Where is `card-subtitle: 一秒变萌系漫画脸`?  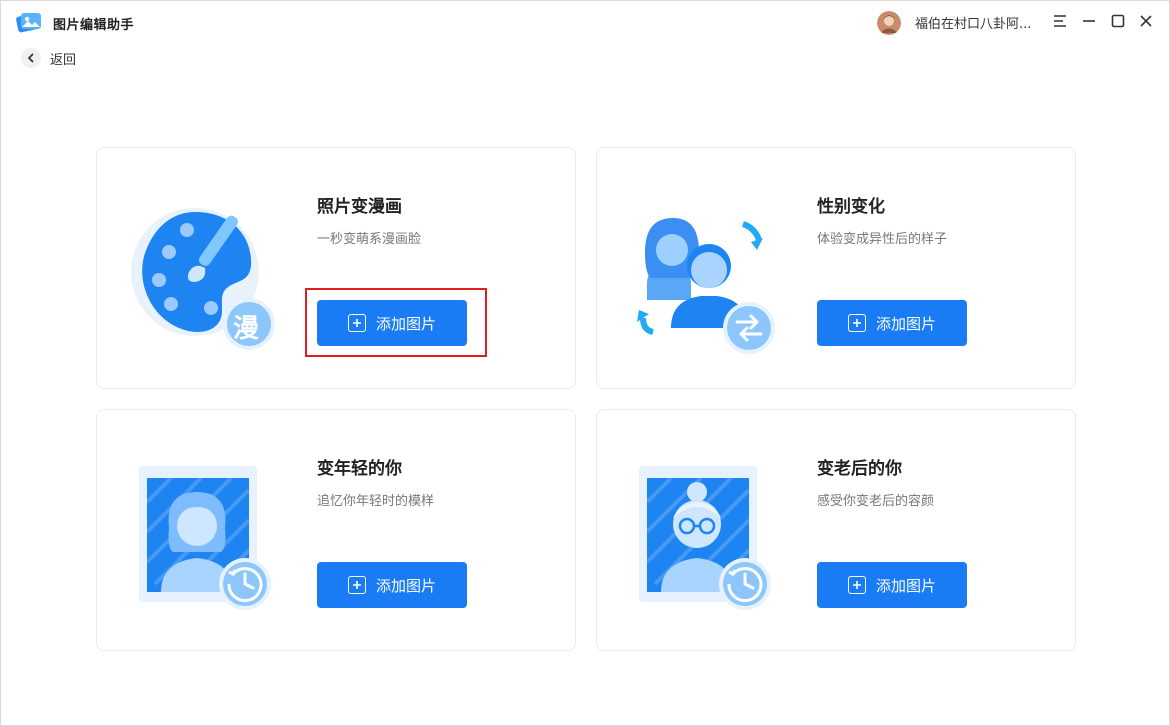
card-subtitle: 一秒变萌系漫画脸 is located at coordinates (369, 239).